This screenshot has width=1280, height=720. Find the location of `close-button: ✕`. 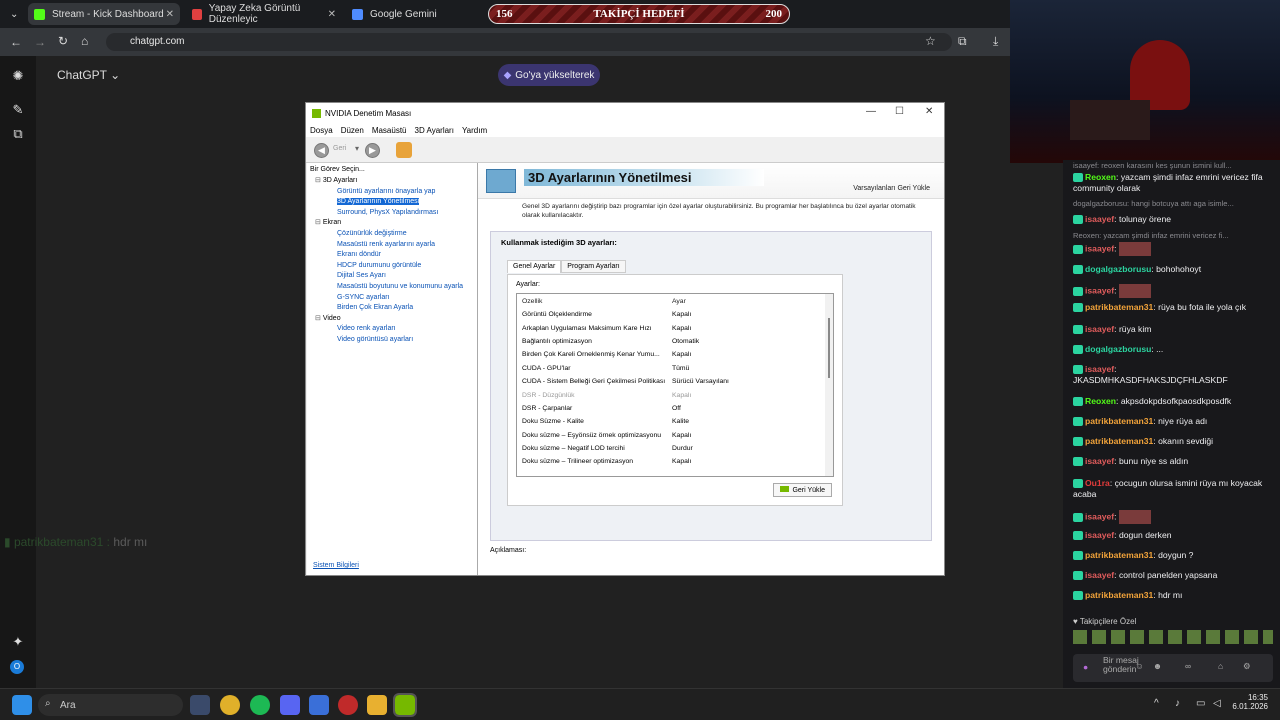

close-button: ✕ is located at coordinates (929, 111).